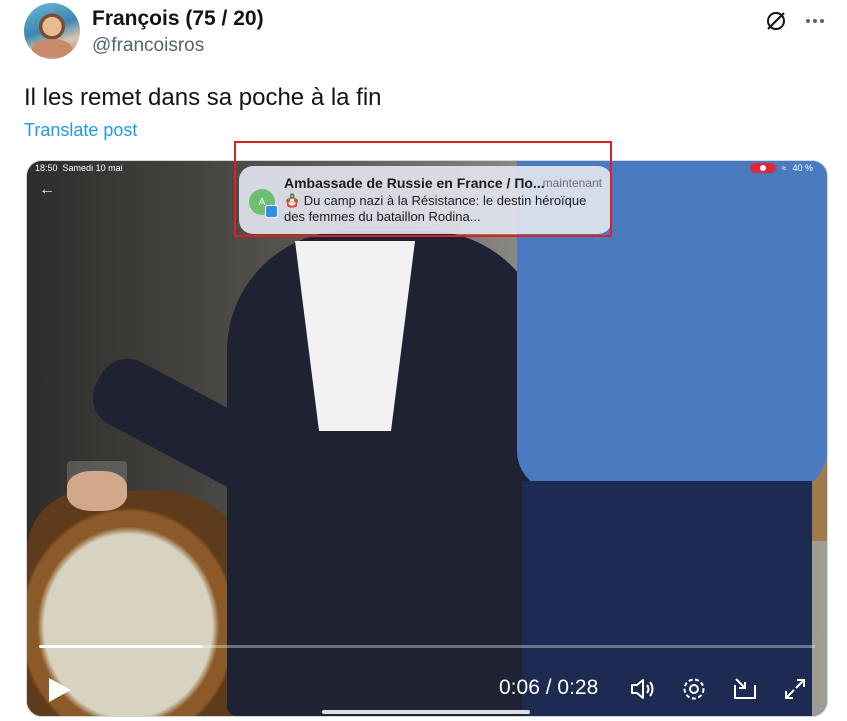  What do you see at coordinates (784, 168) in the screenshot?
I see `wifi-icon: ≈` at bounding box center [784, 168].